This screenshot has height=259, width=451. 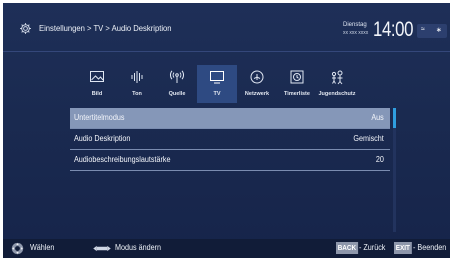 I want to click on sound-icon, so click(x=137, y=77).